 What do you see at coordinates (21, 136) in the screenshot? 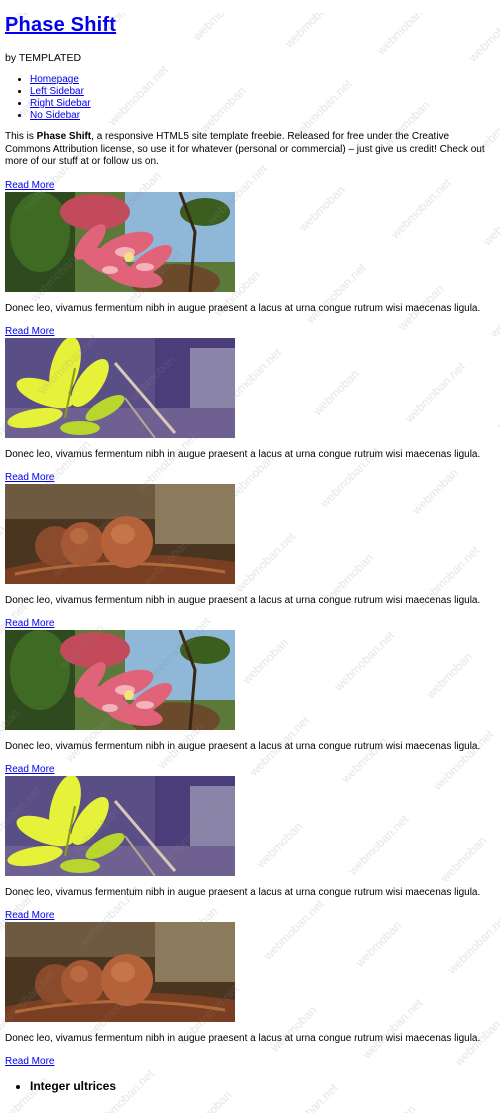
I see `intro-prefix: This is` at bounding box center [21, 136].